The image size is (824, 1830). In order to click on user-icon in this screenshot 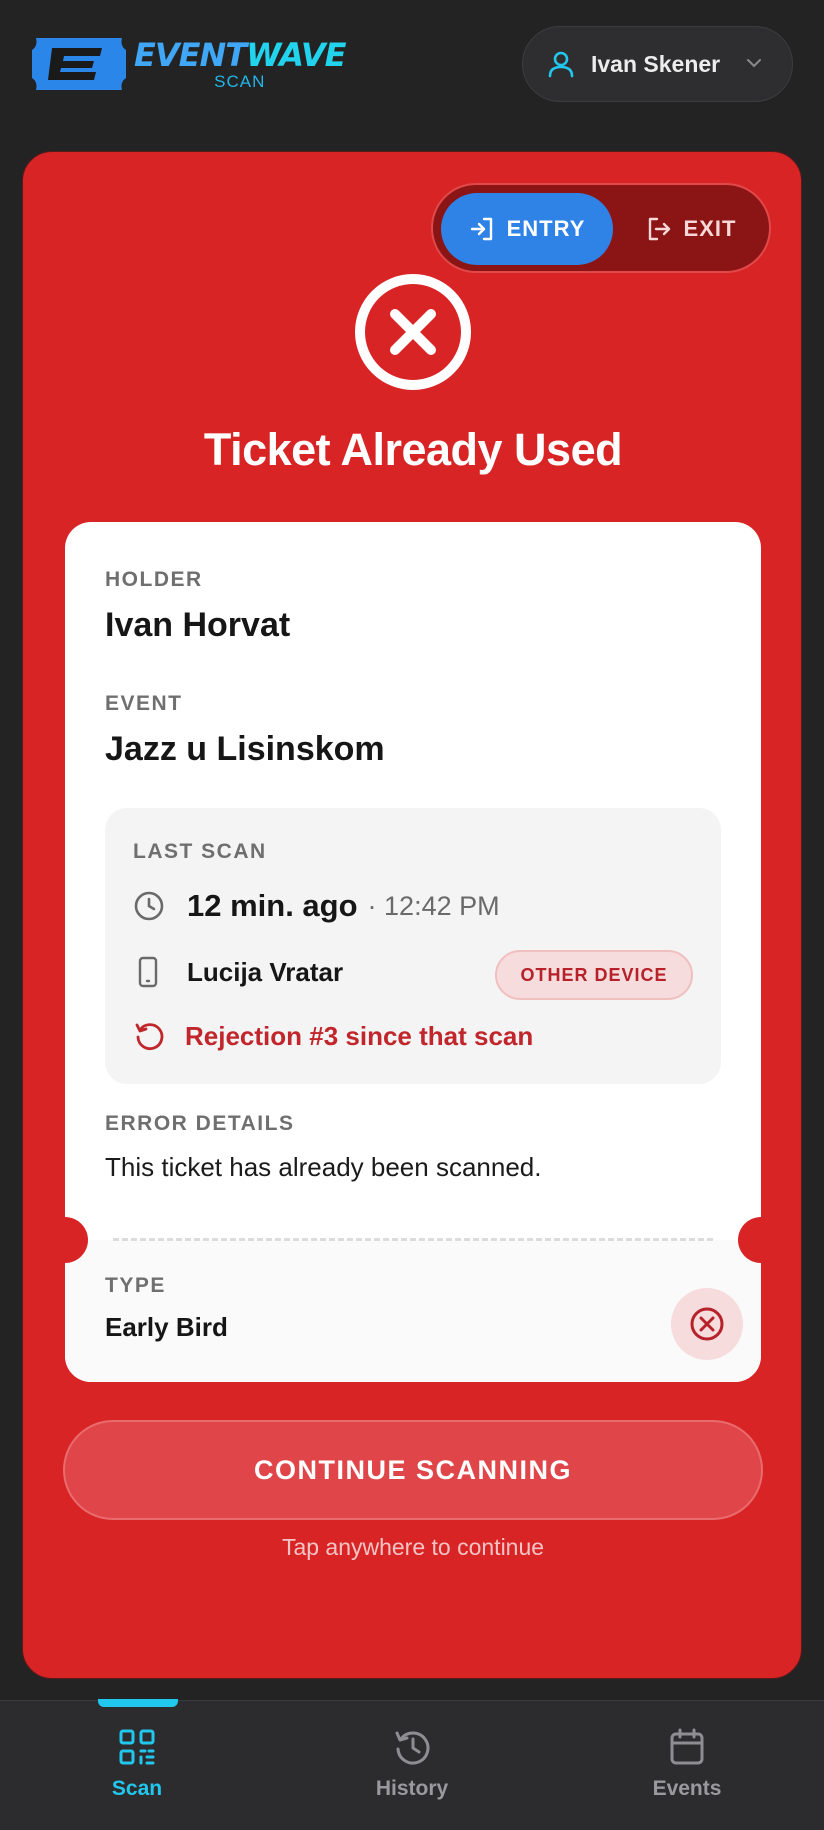, I will do `click(561, 64)`.